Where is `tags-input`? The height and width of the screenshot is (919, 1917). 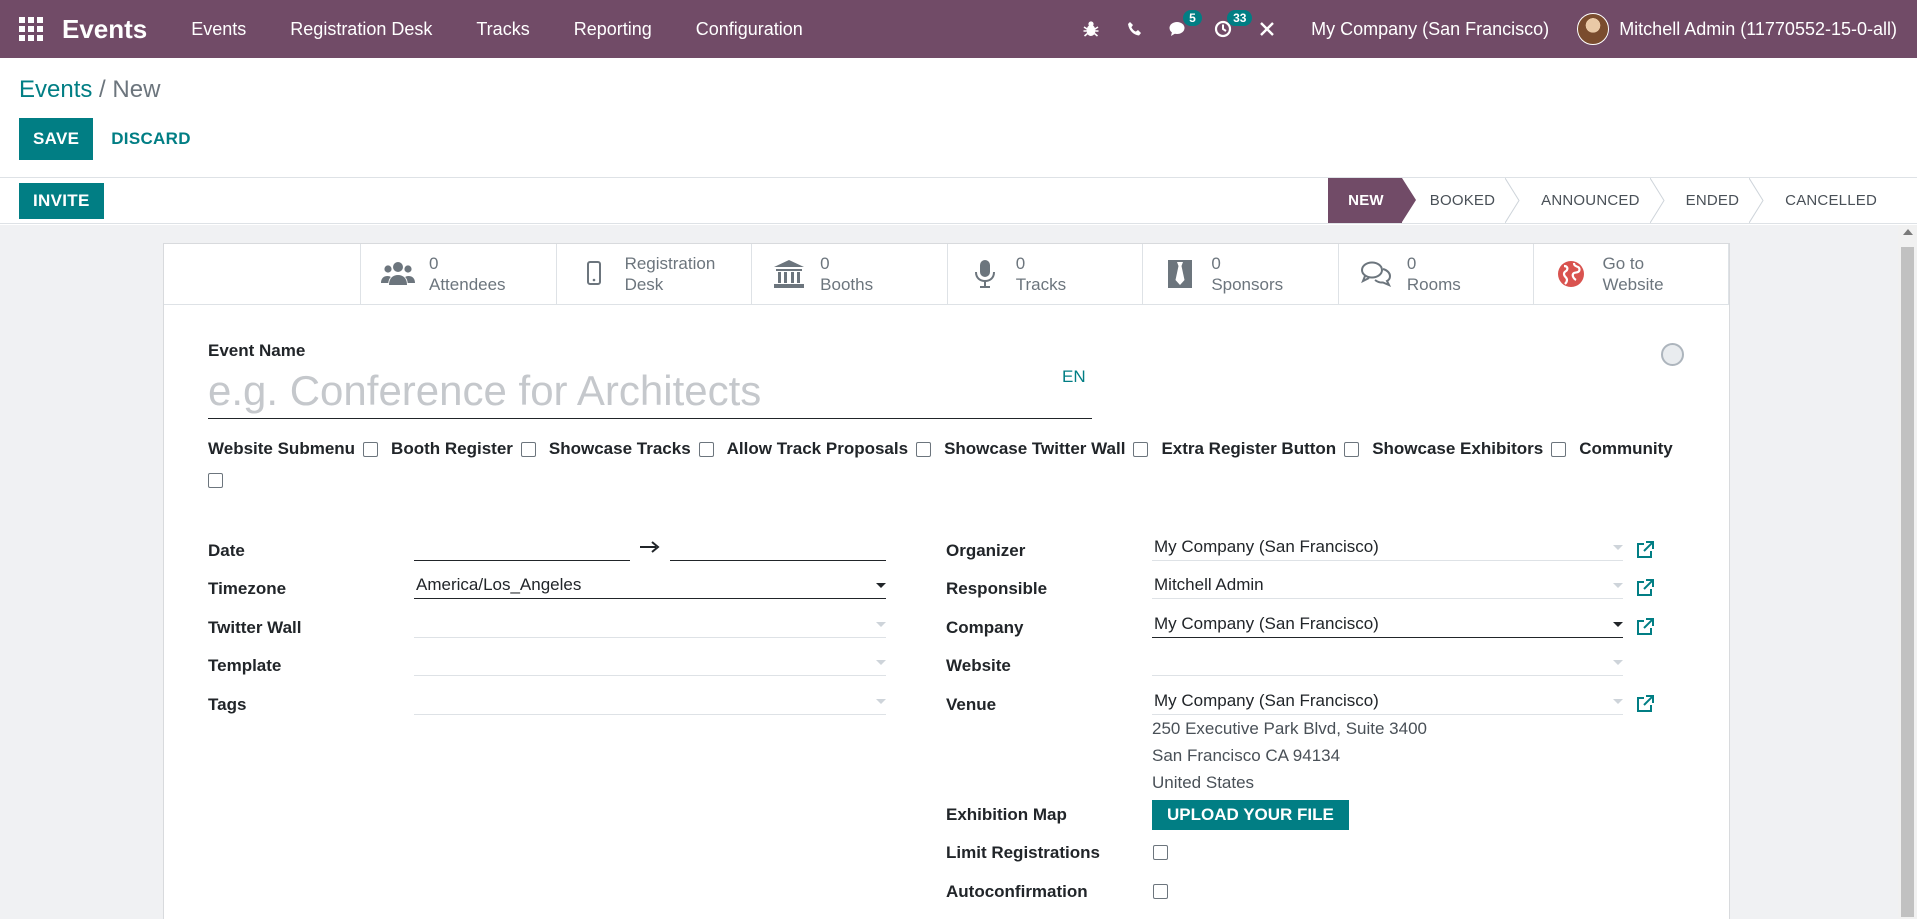
tags-input is located at coordinates (650, 701).